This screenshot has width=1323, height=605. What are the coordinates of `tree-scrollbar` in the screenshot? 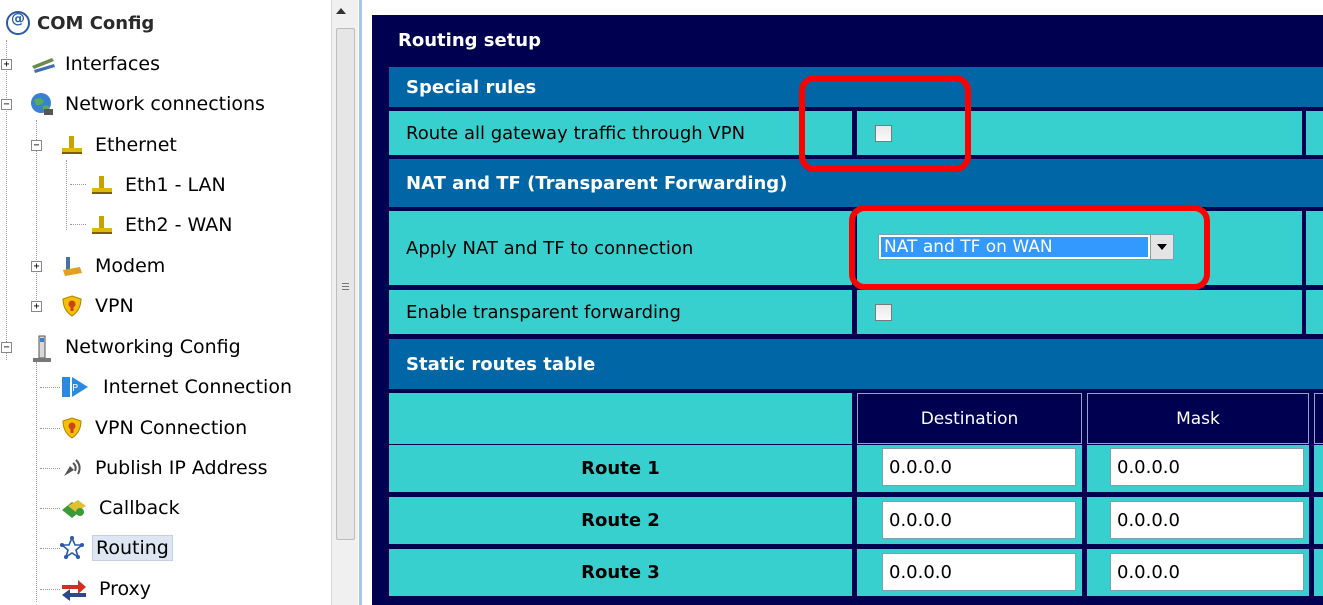 It's located at (344, 302).